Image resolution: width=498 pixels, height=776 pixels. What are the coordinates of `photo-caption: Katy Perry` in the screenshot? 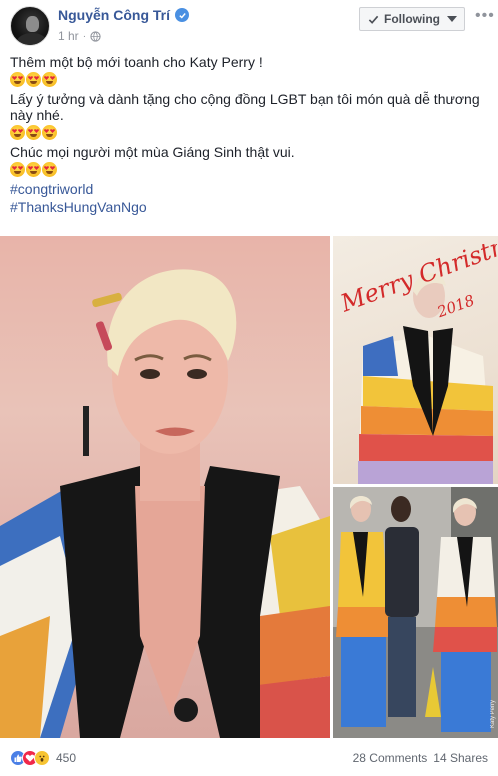 It's located at (493, 713).